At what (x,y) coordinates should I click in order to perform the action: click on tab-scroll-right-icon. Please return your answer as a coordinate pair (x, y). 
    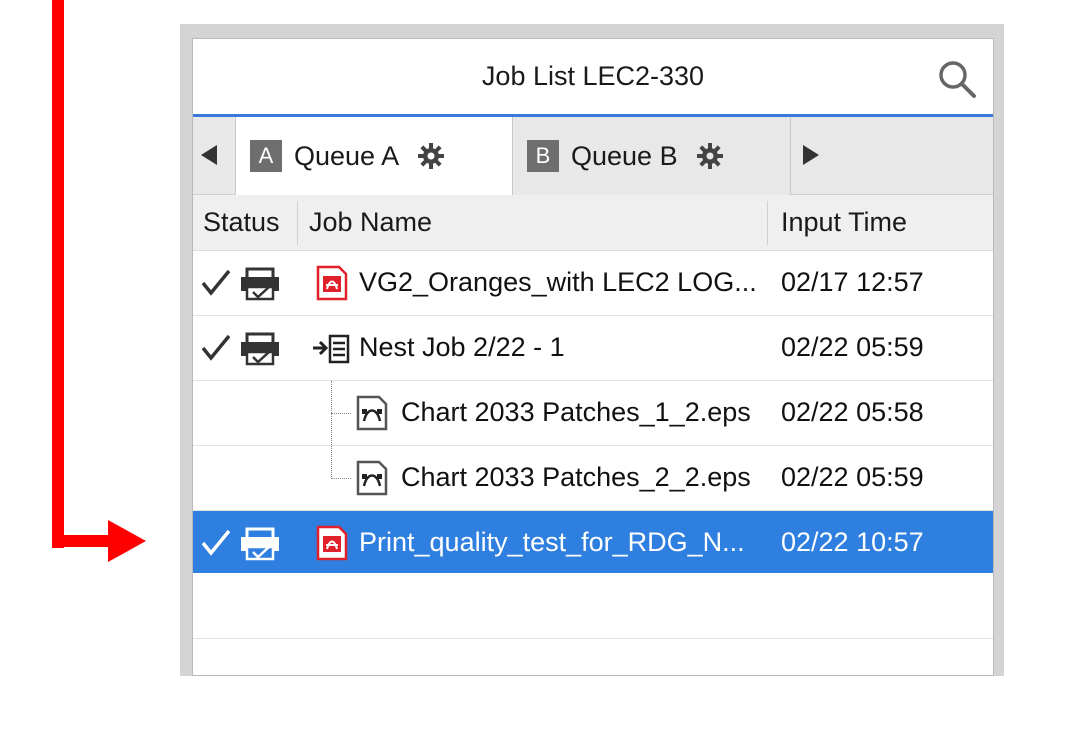
    Looking at the image, I should click on (811, 155).